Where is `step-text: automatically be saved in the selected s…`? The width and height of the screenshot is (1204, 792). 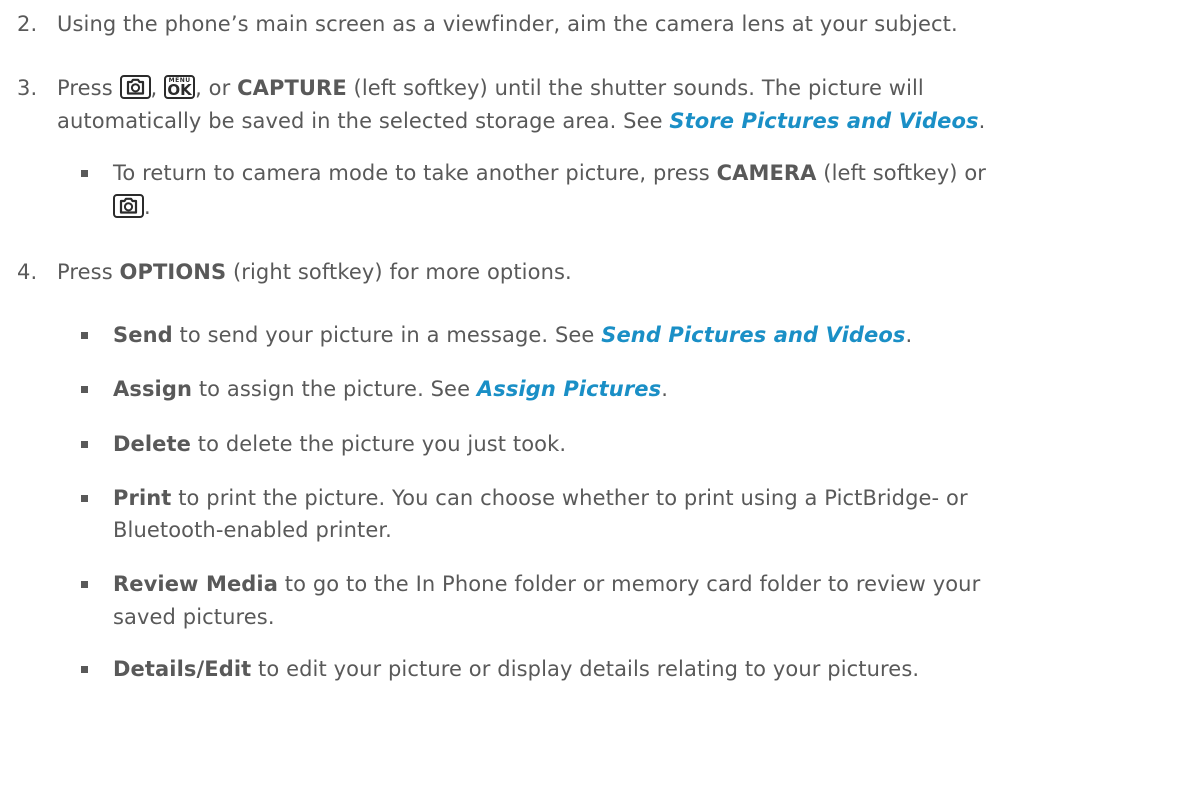 step-text: automatically be saved in the selected s… is located at coordinates (363, 121).